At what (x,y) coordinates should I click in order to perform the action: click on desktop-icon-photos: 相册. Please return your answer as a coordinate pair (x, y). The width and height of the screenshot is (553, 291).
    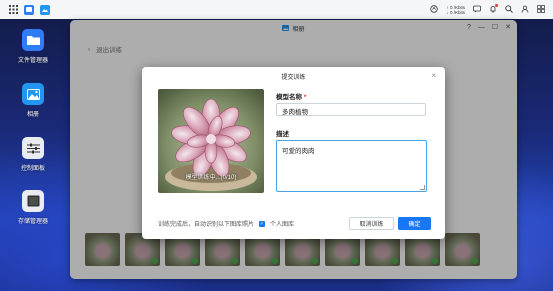
    Looking at the image, I should click on (33, 100).